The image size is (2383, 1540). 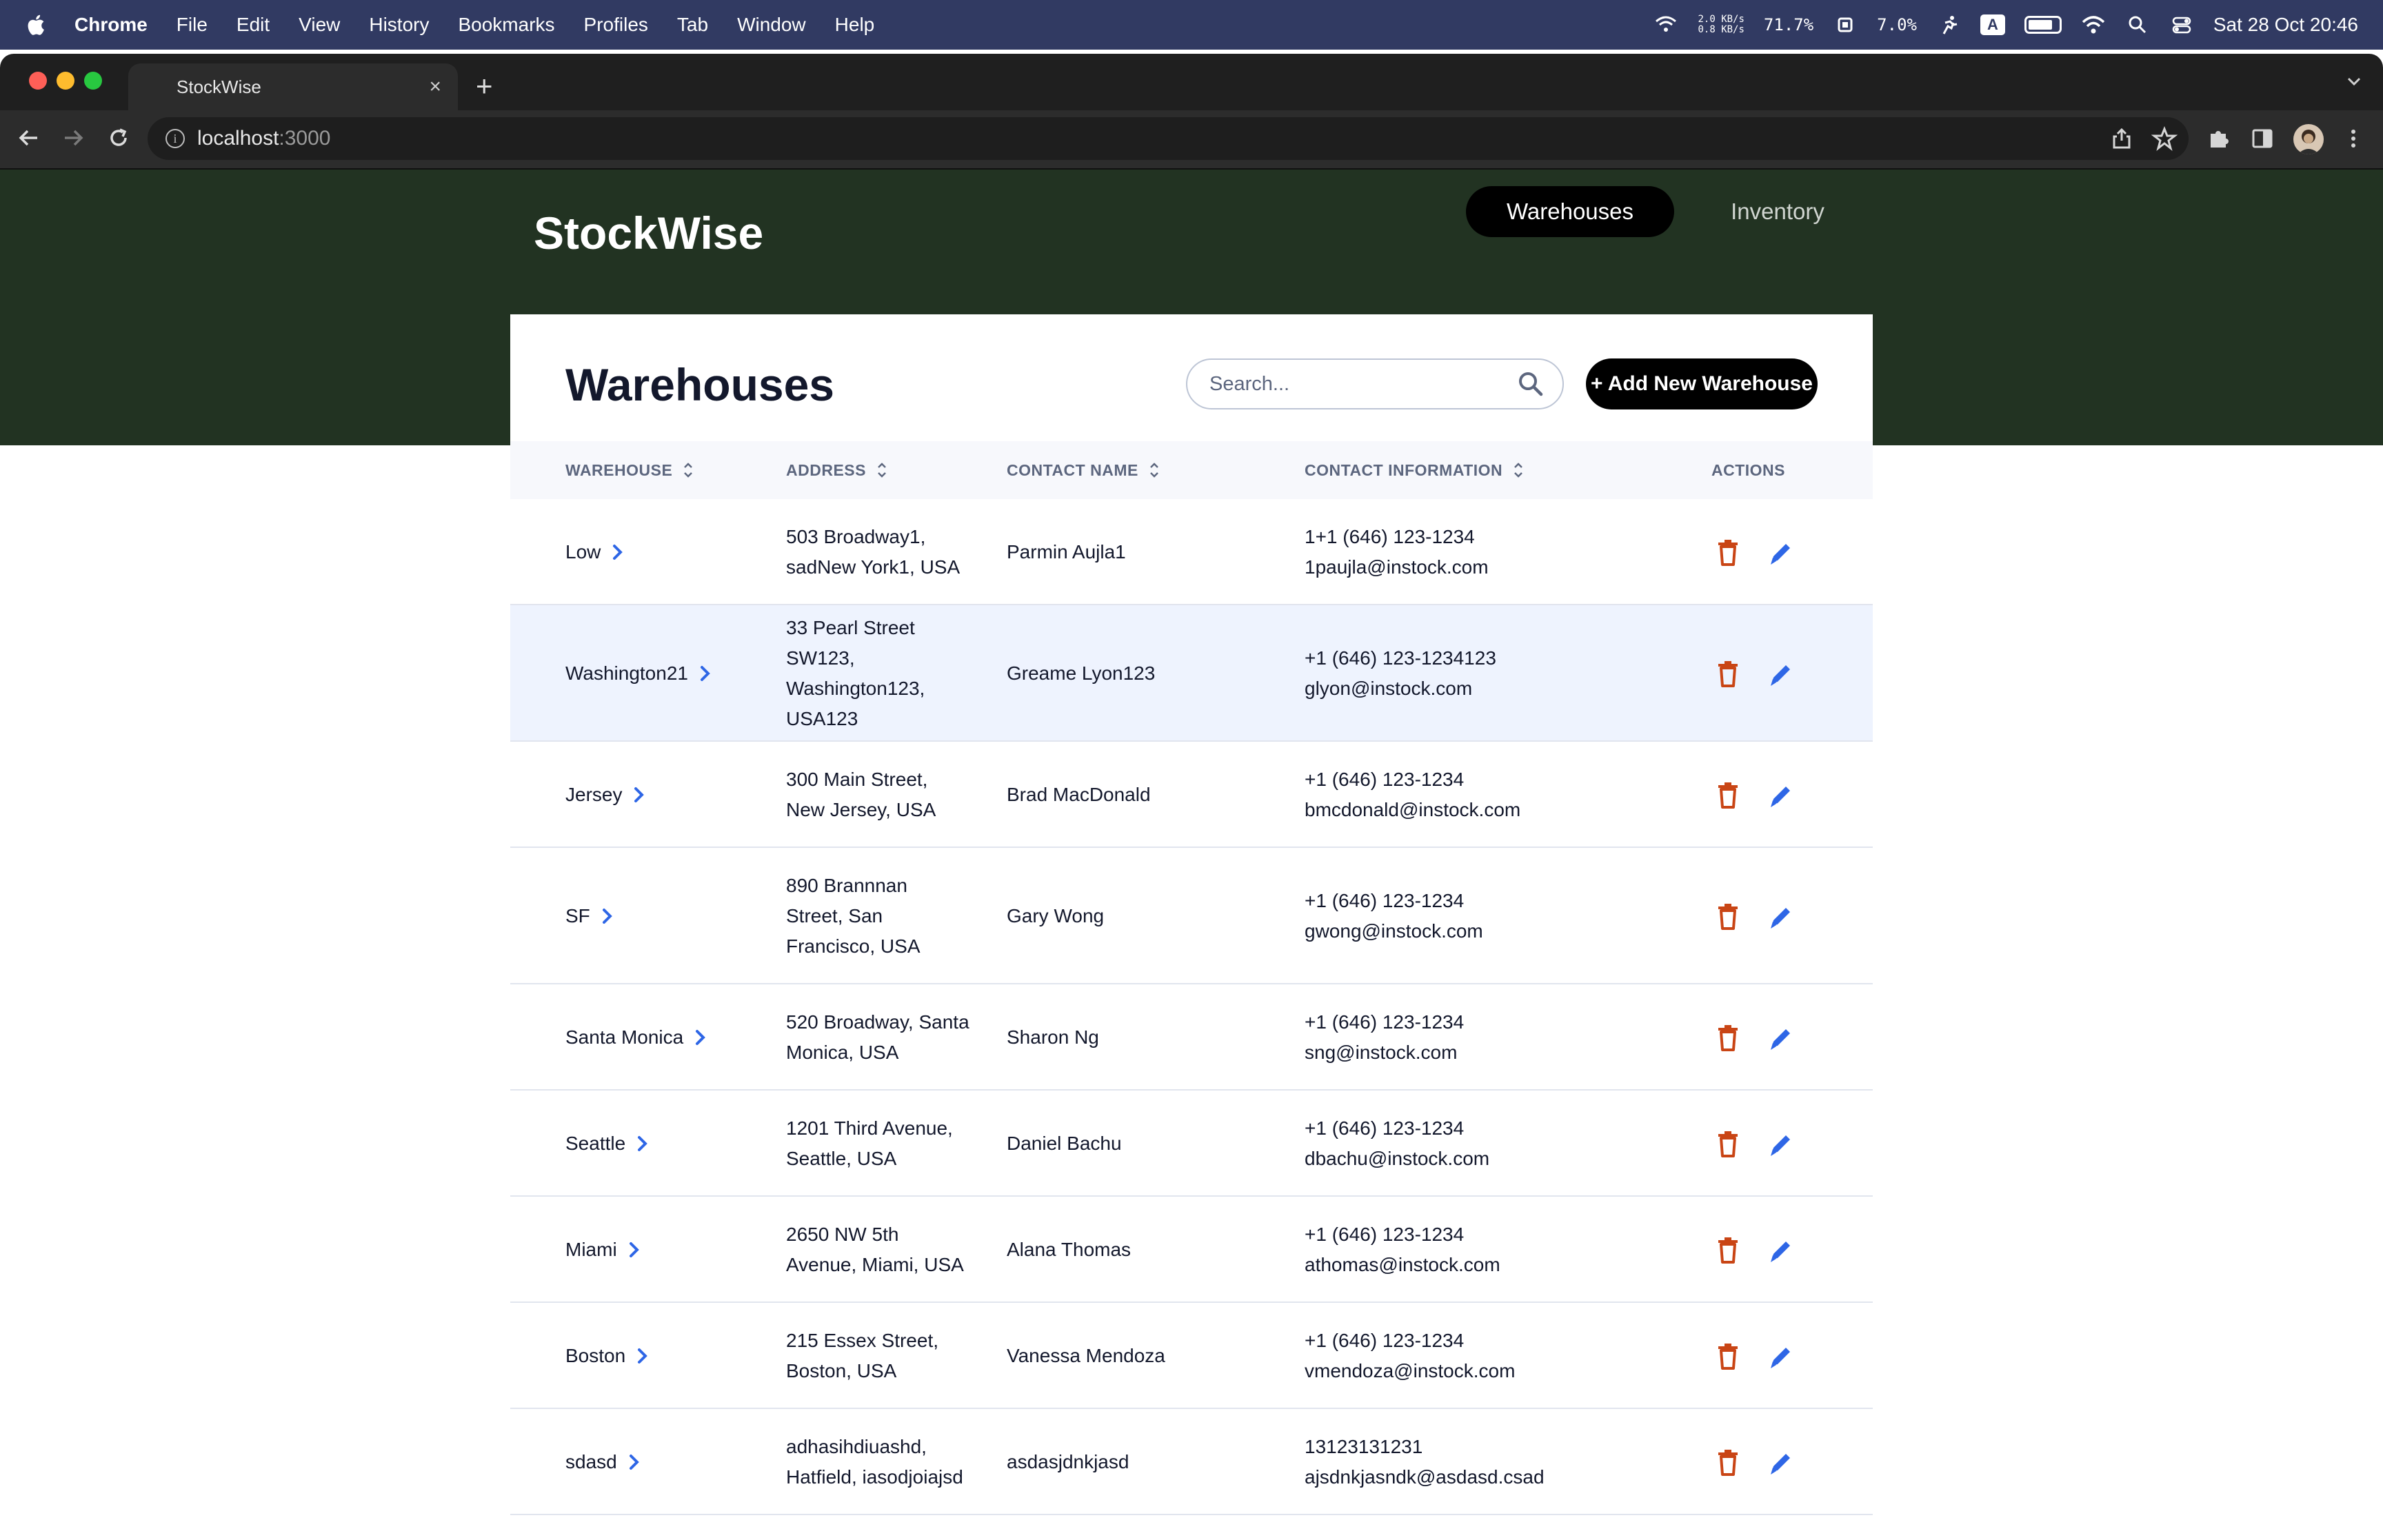 I want to click on reload-icon, so click(x=118, y=138).